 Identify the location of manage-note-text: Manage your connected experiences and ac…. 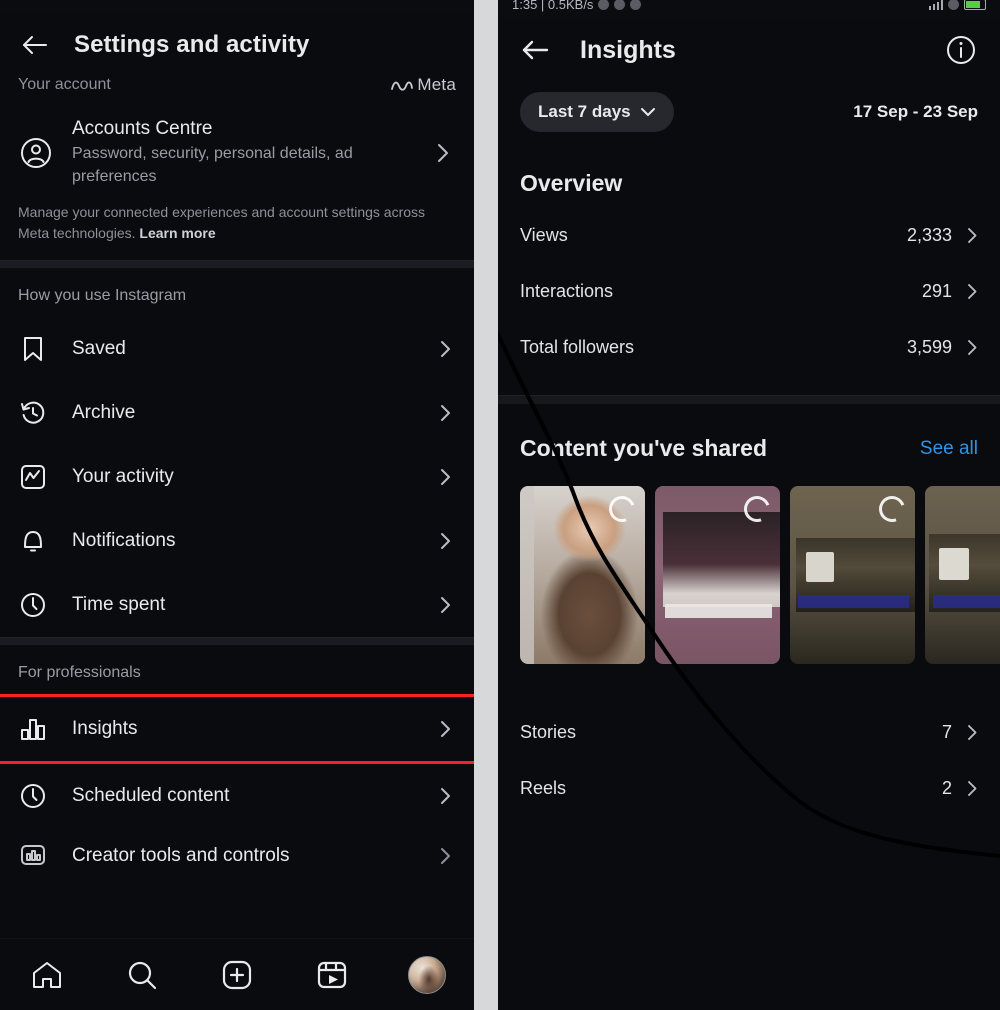
(222, 223).